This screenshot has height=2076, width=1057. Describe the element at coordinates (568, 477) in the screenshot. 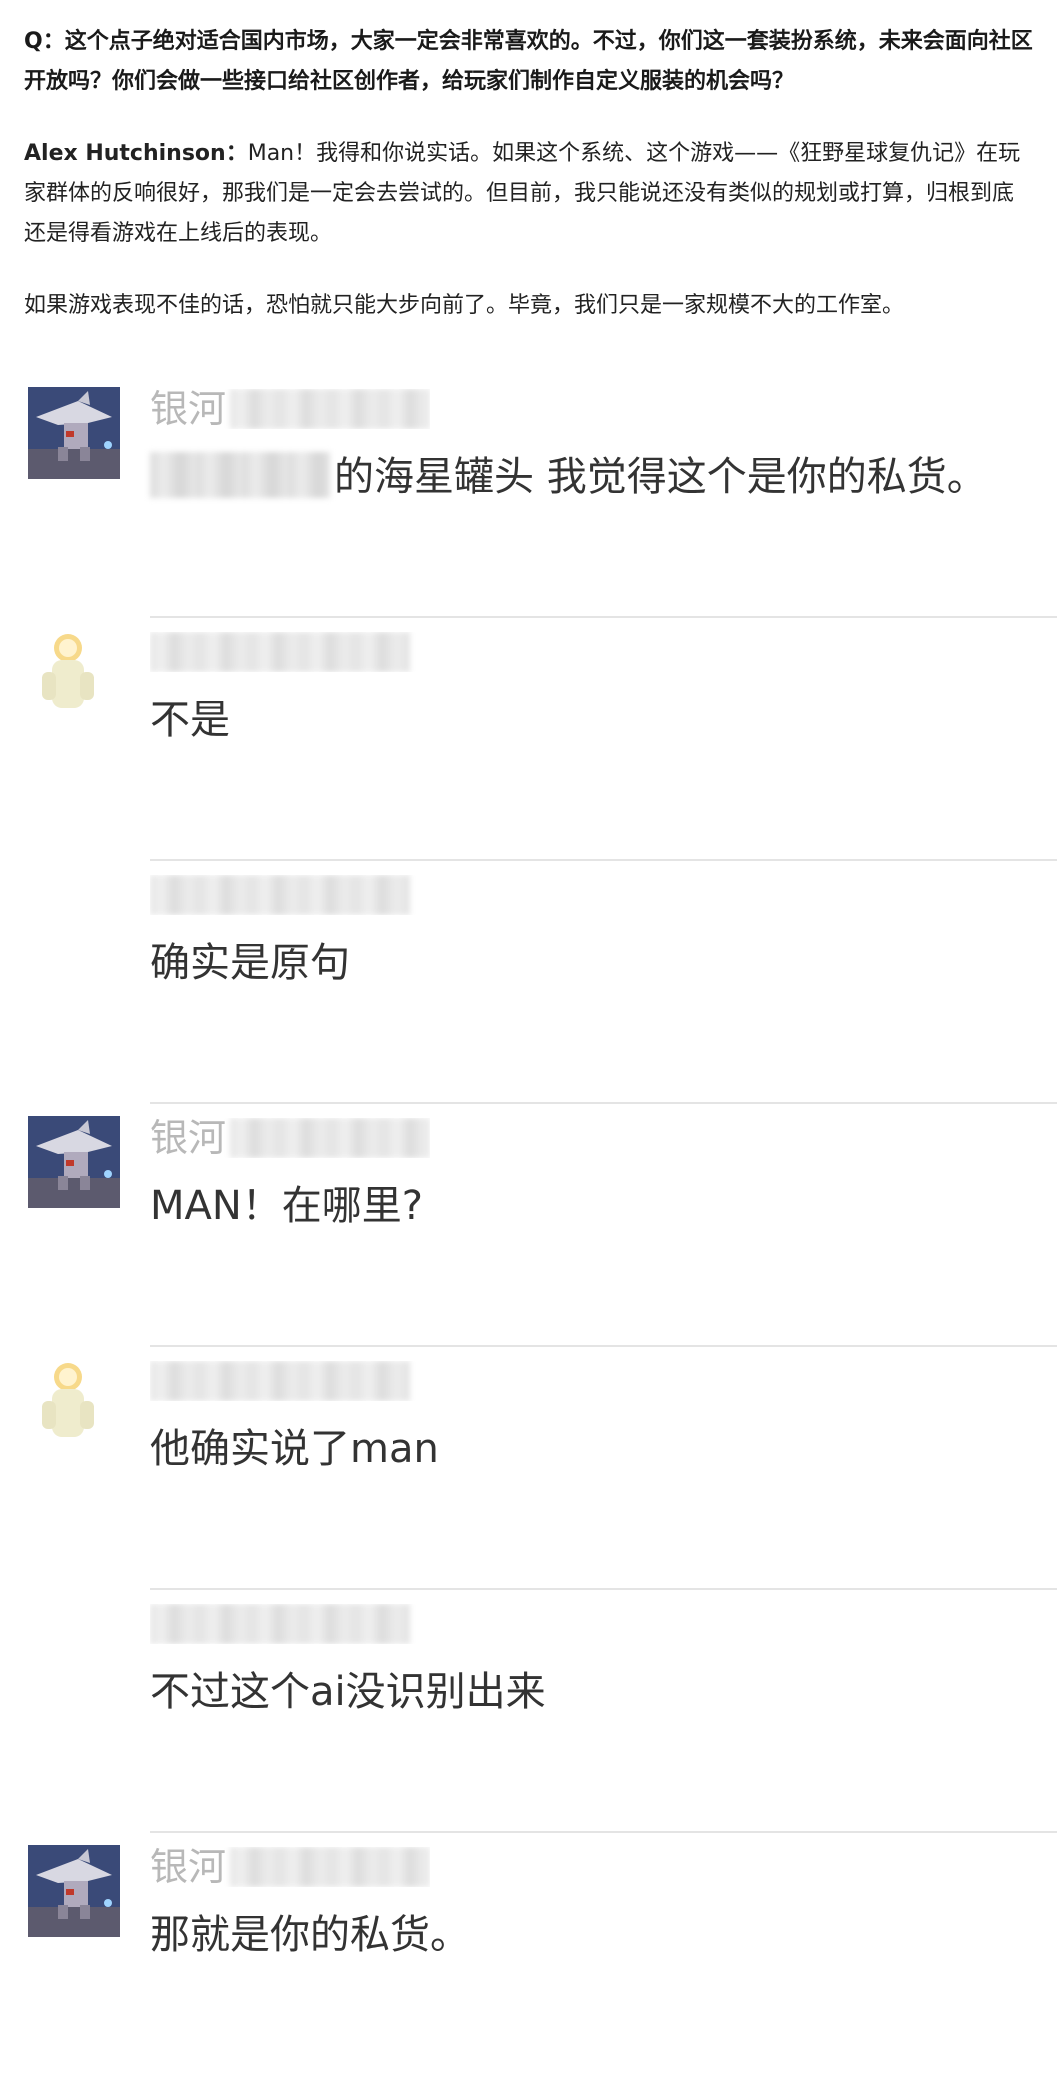

I see `comment-message: 的海星罐头 我觉得这个是你的私货。` at that location.